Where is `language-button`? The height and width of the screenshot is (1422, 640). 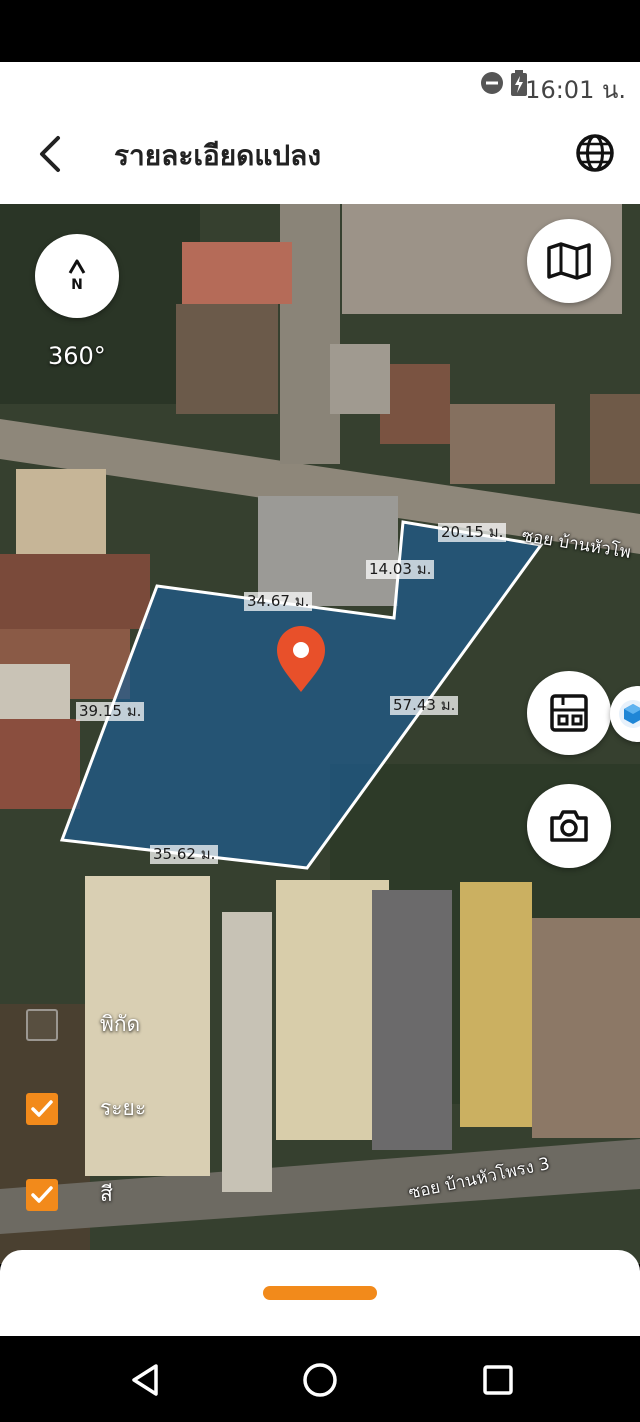 language-button is located at coordinates (595, 153).